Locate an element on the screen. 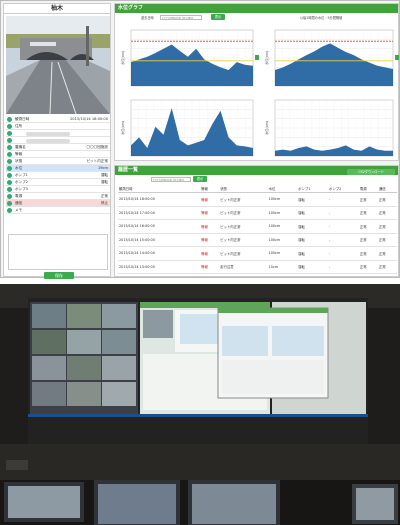  info-row: メモ is located at coordinates (58, 210).